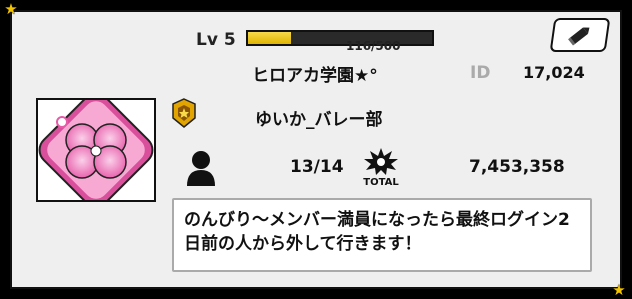 The width and height of the screenshot is (632, 299). Describe the element at coordinates (517, 167) in the screenshot. I see `total-value: 7,453,358` at that location.